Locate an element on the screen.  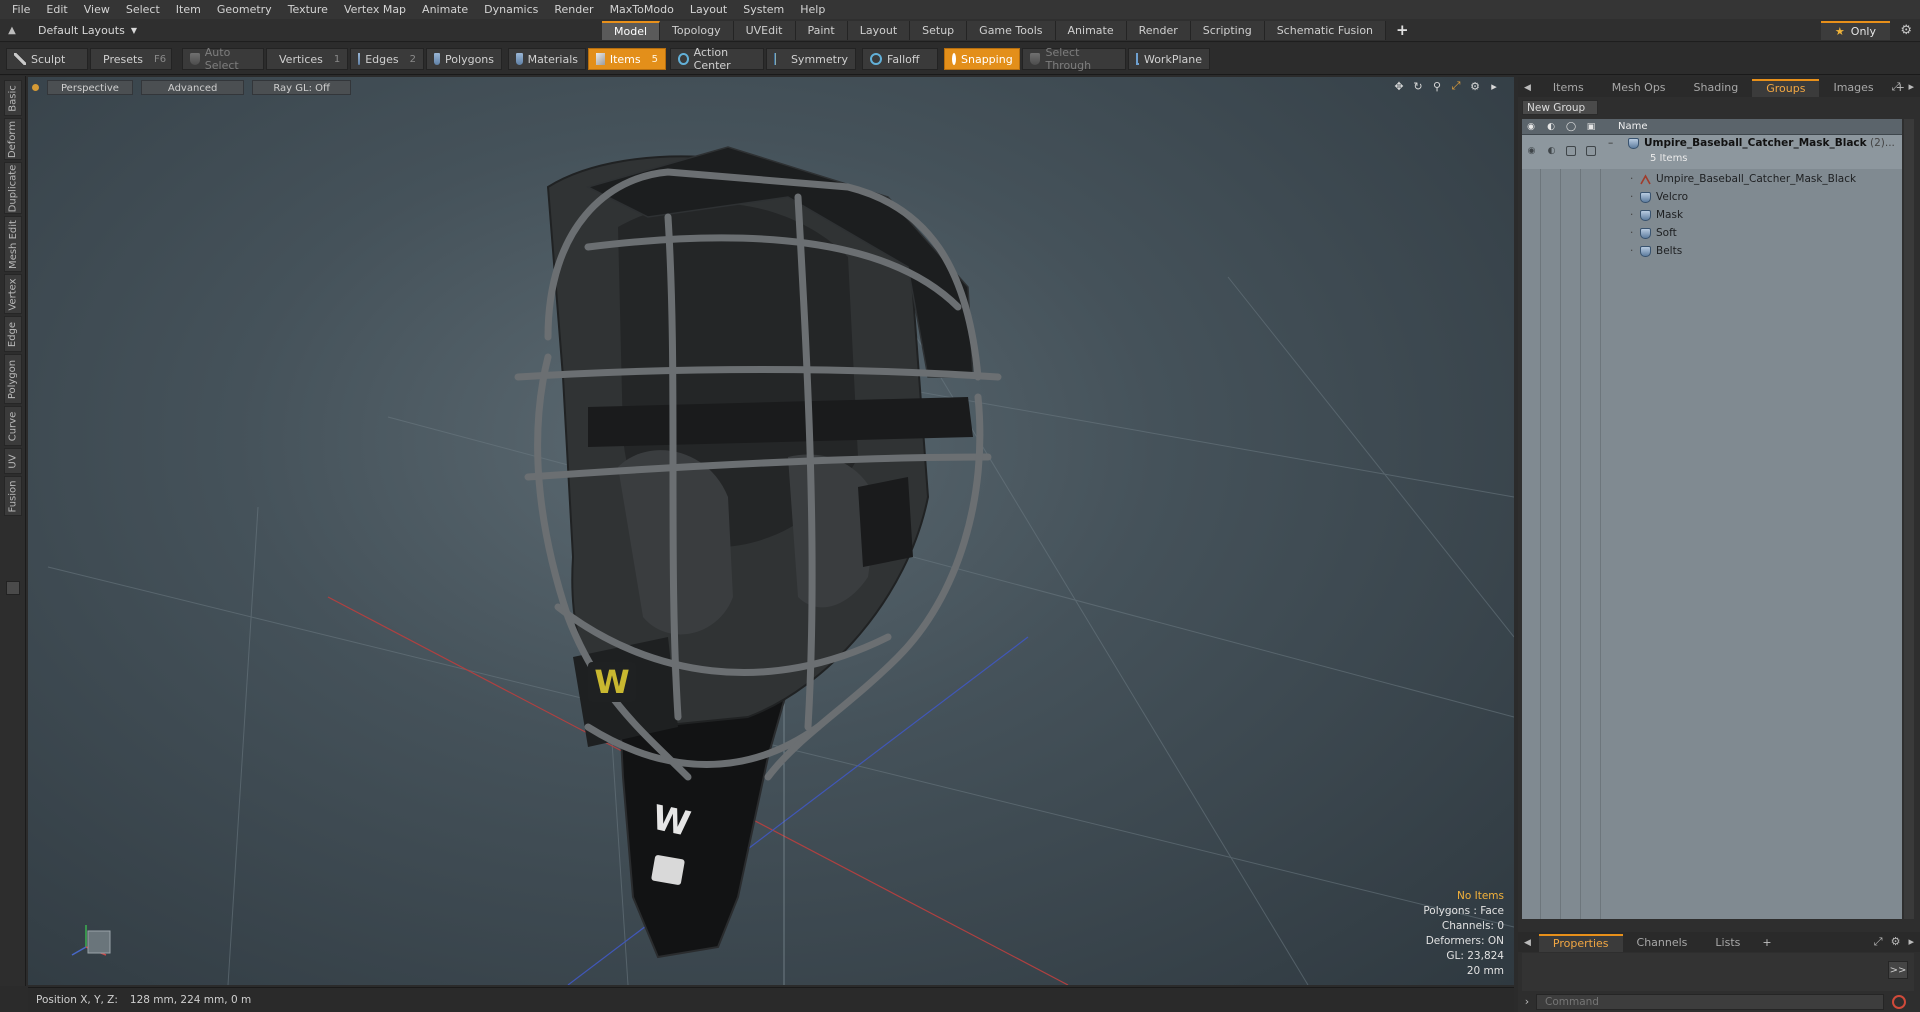
menu-view: View is located at coordinates (99, 9).